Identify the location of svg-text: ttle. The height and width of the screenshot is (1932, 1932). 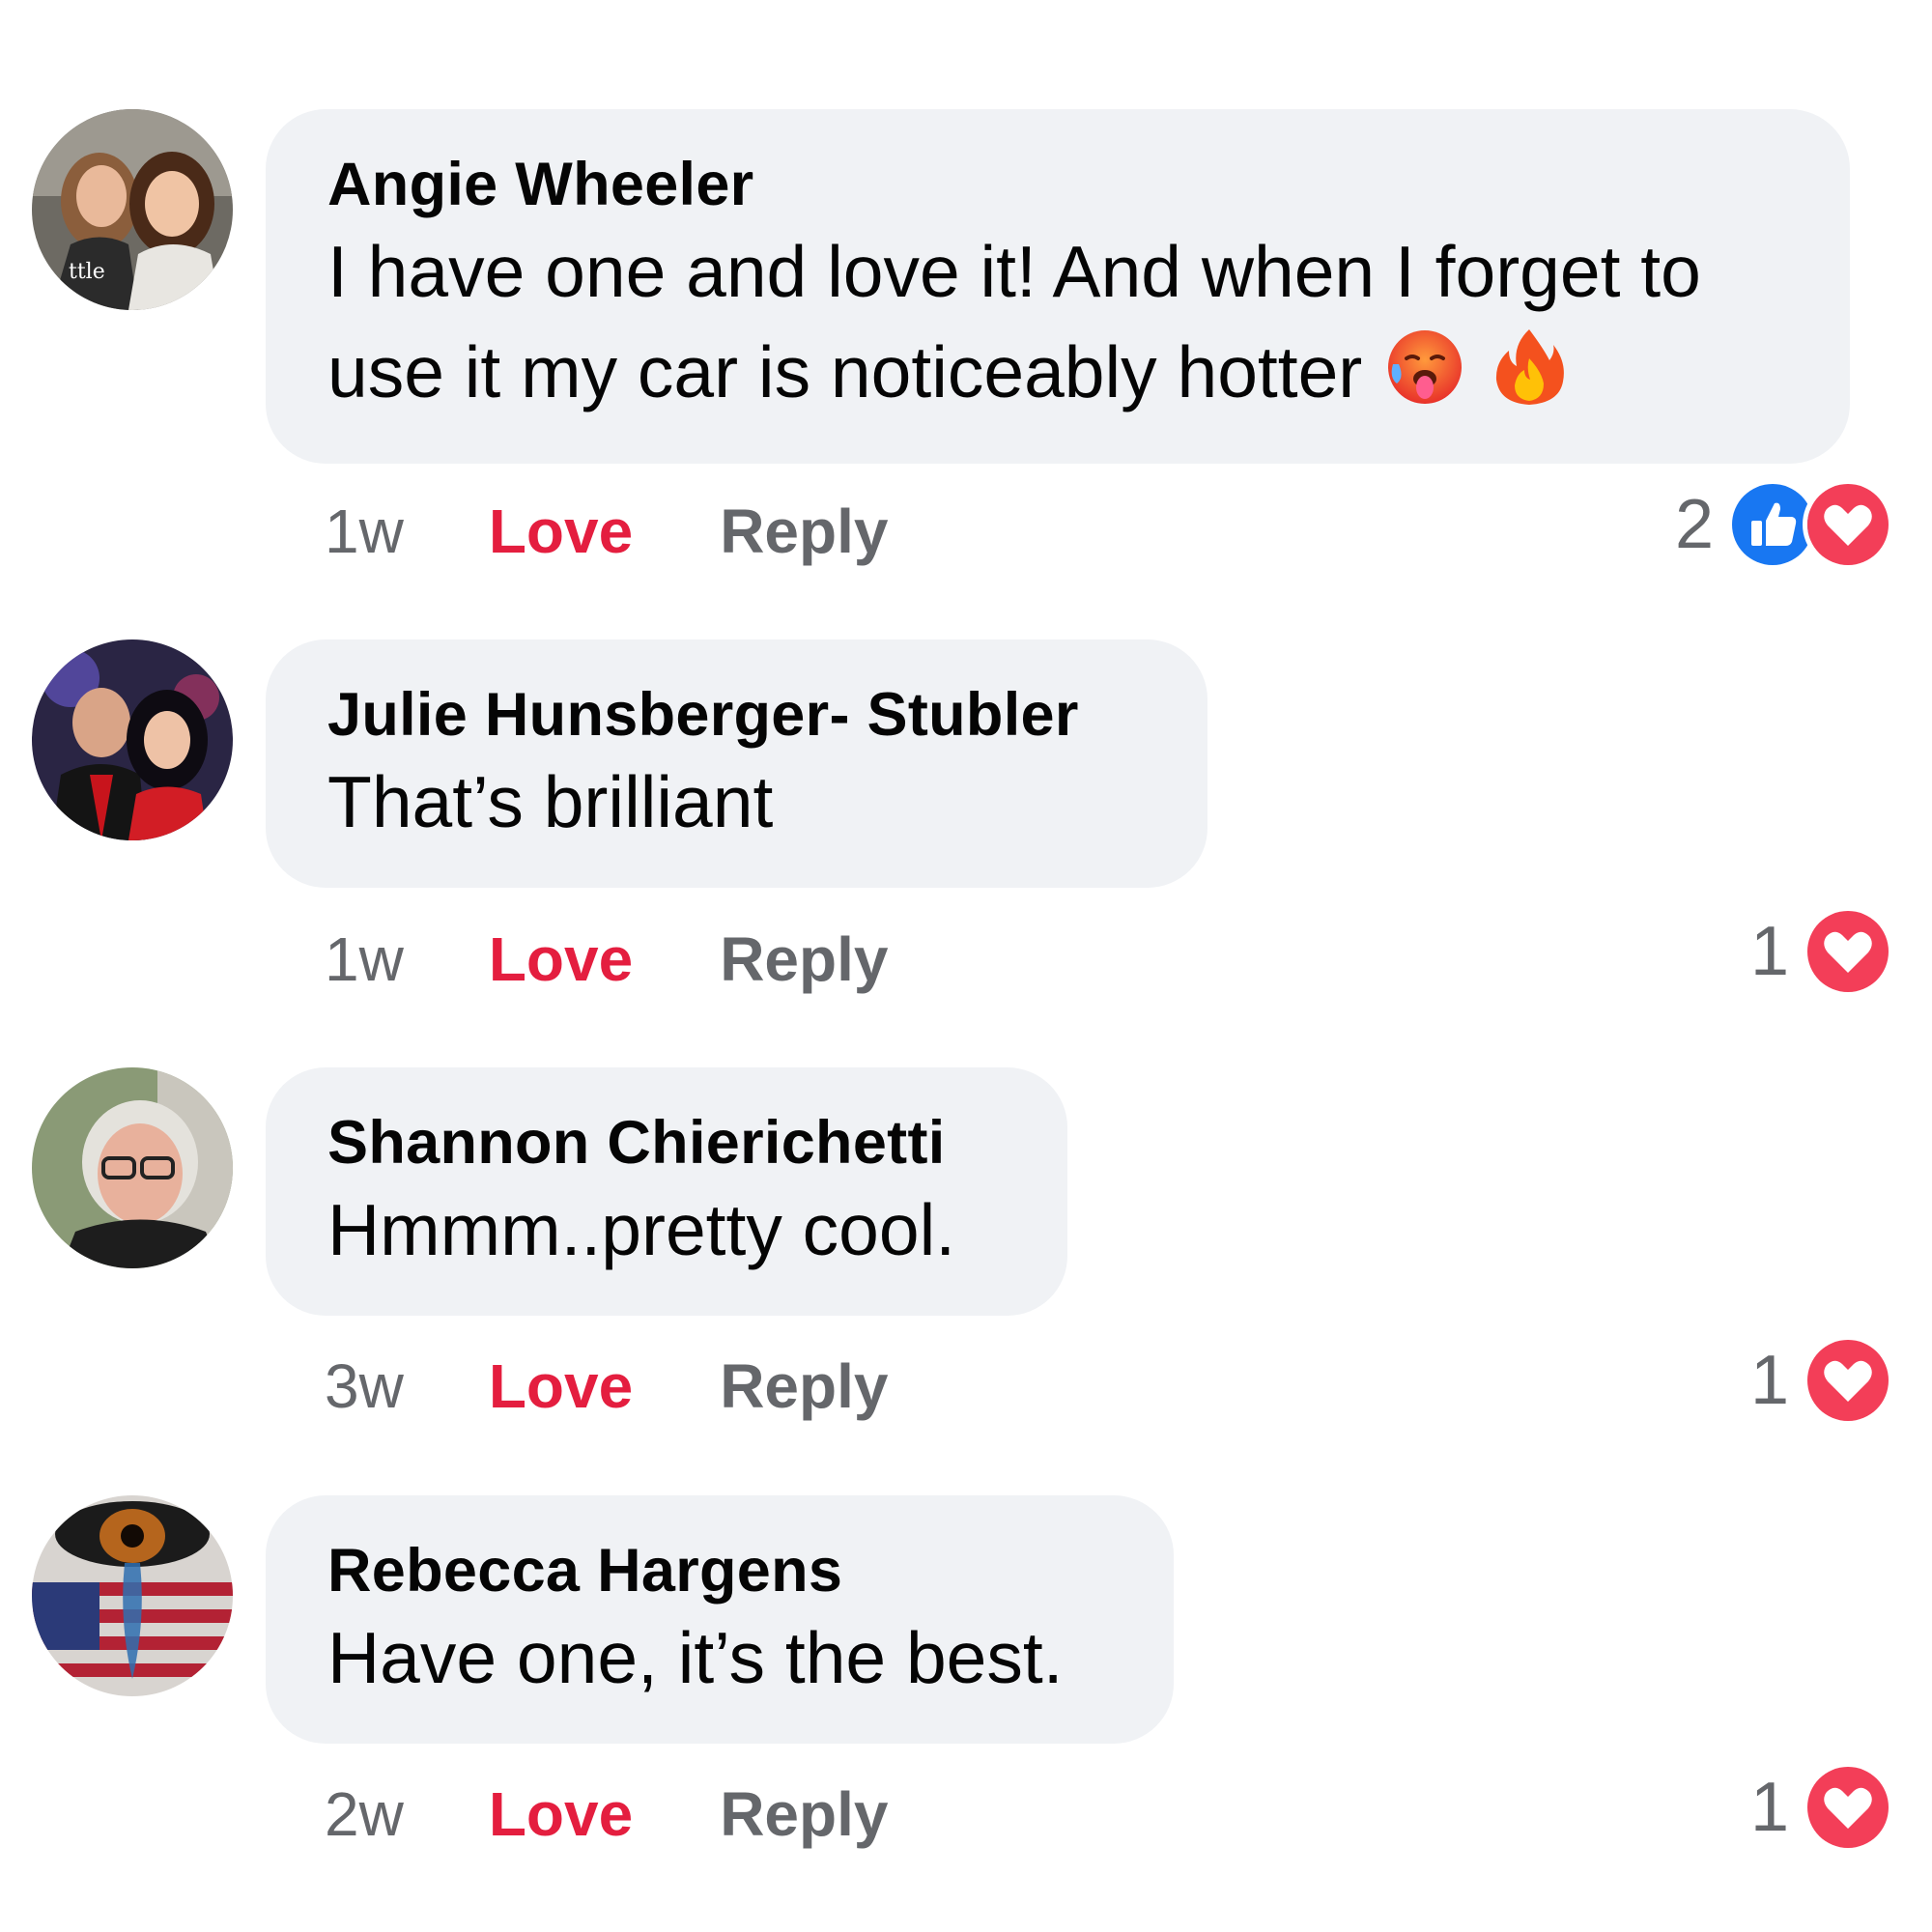
(87, 272).